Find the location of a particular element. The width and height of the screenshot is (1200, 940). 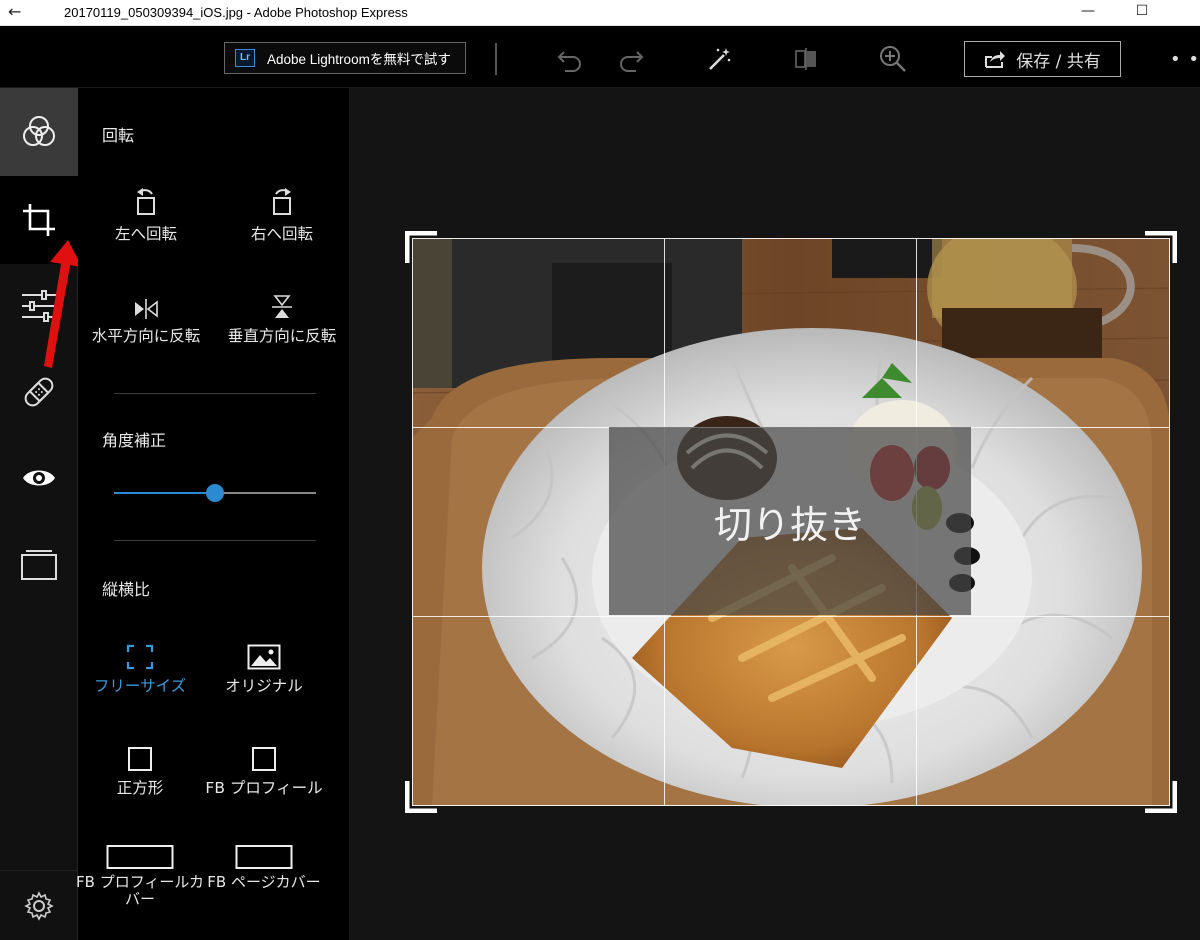

lightroom-trial-label: Adobe Lightroomを無料で試す is located at coordinates (359, 59).